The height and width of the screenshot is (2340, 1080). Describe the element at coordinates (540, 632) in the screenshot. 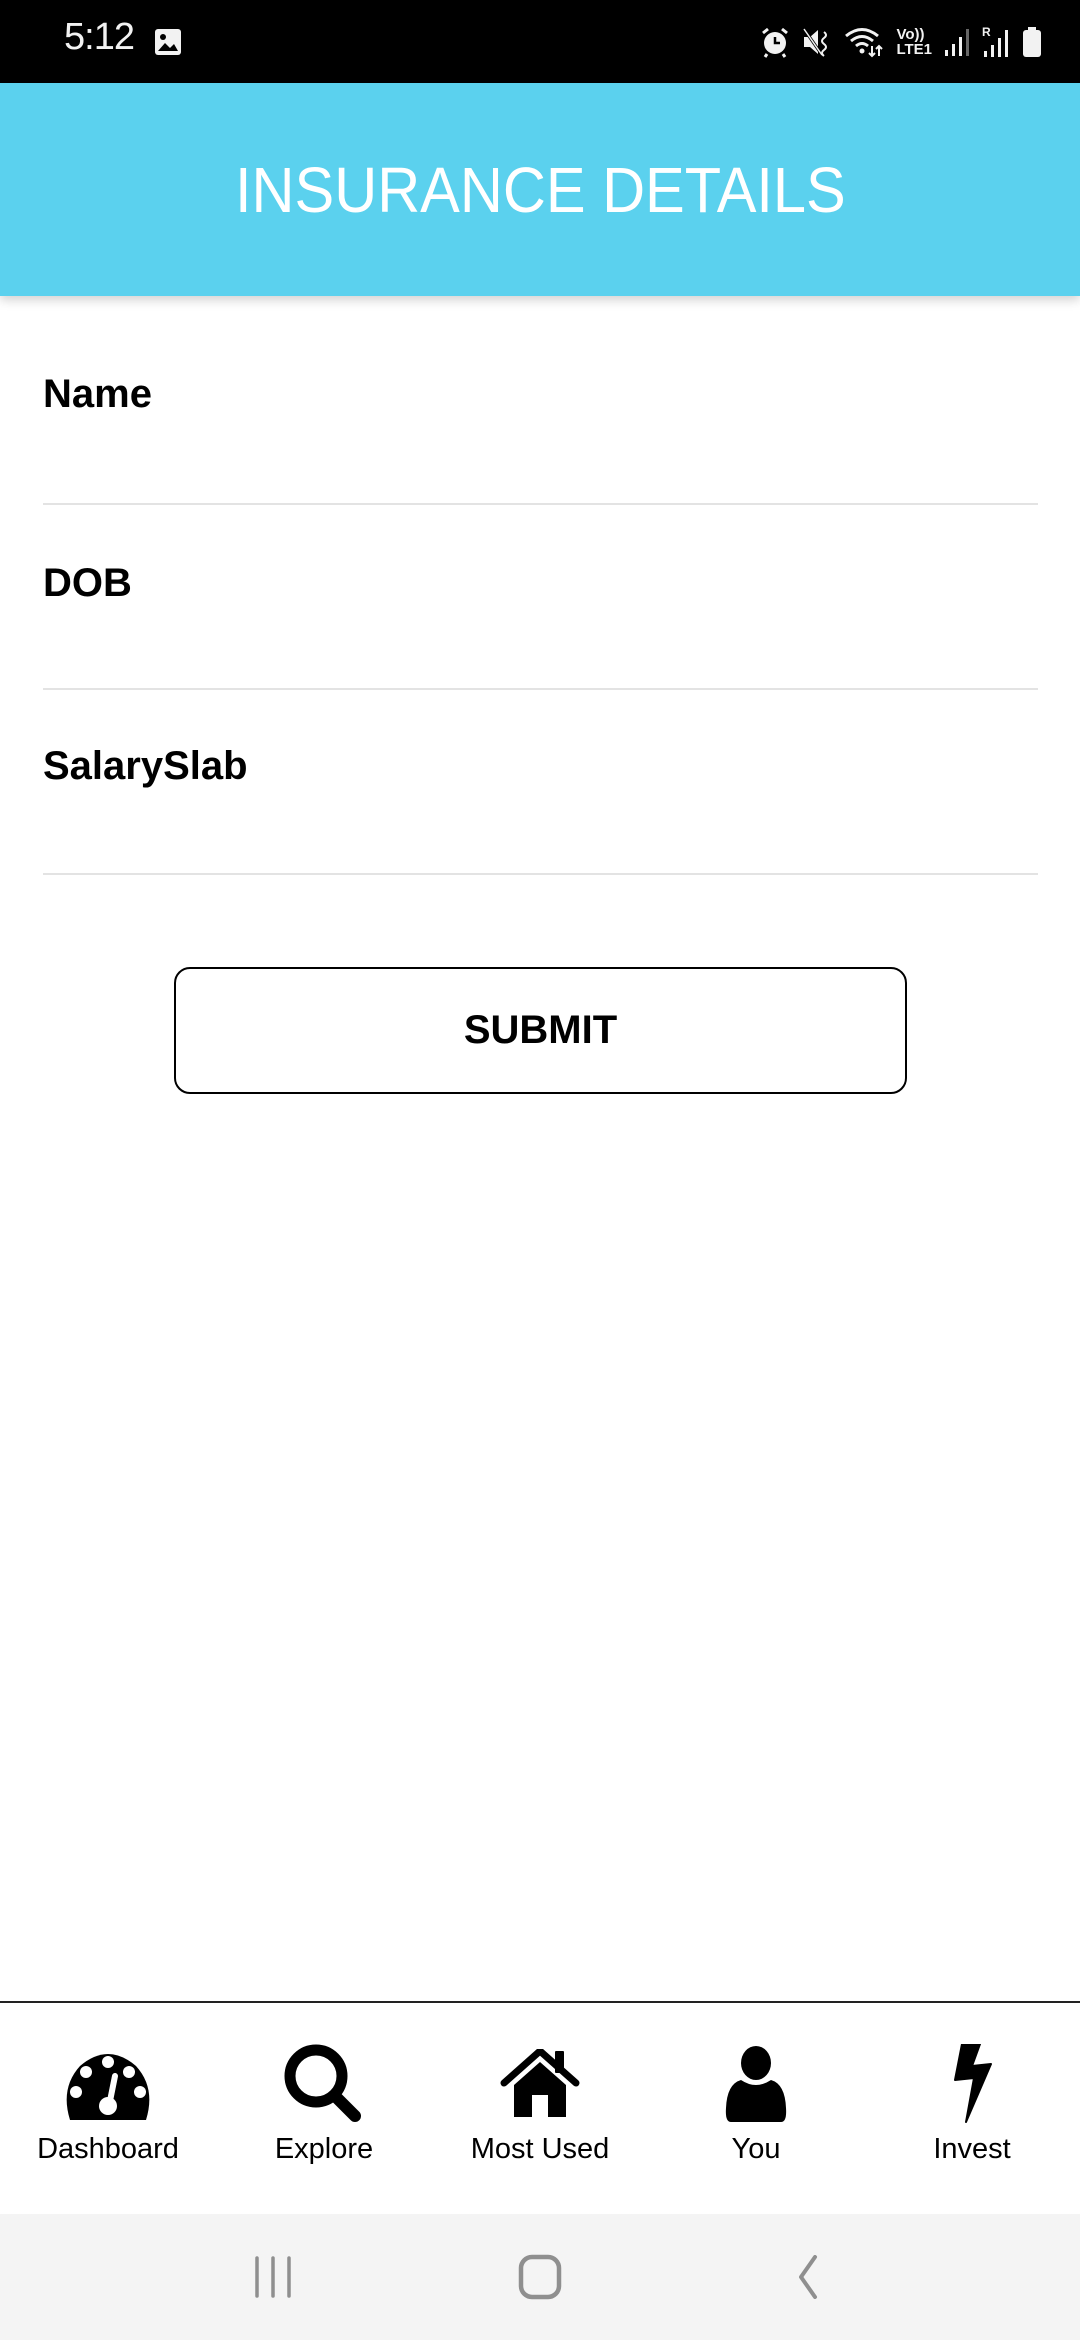

I see `dob-input` at that location.